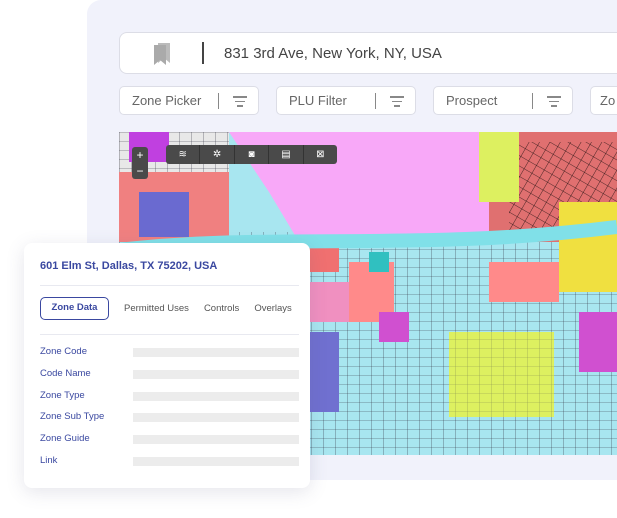 This screenshot has height=518, width=617. I want to click on field-label: Zone Type, so click(62, 395).